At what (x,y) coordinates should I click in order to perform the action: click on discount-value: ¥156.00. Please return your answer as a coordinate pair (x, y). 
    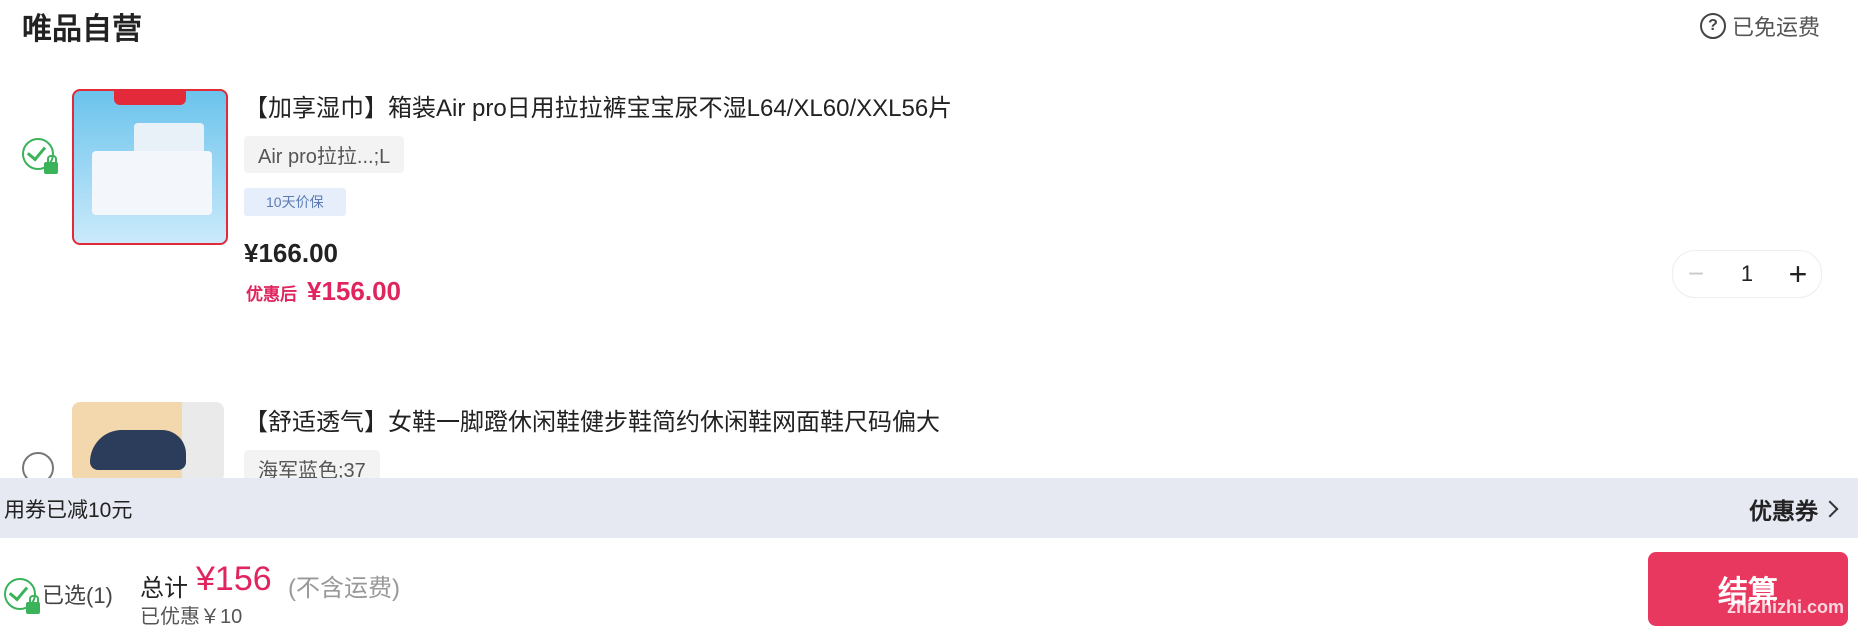
    Looking at the image, I should click on (354, 291).